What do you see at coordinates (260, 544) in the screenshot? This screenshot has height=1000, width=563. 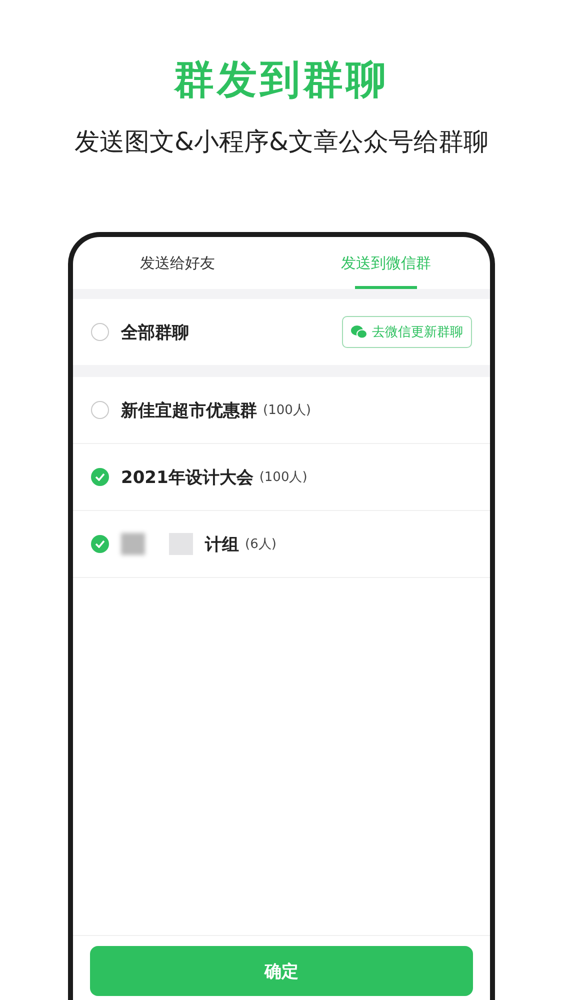 I see `member-count: (6人)` at bounding box center [260, 544].